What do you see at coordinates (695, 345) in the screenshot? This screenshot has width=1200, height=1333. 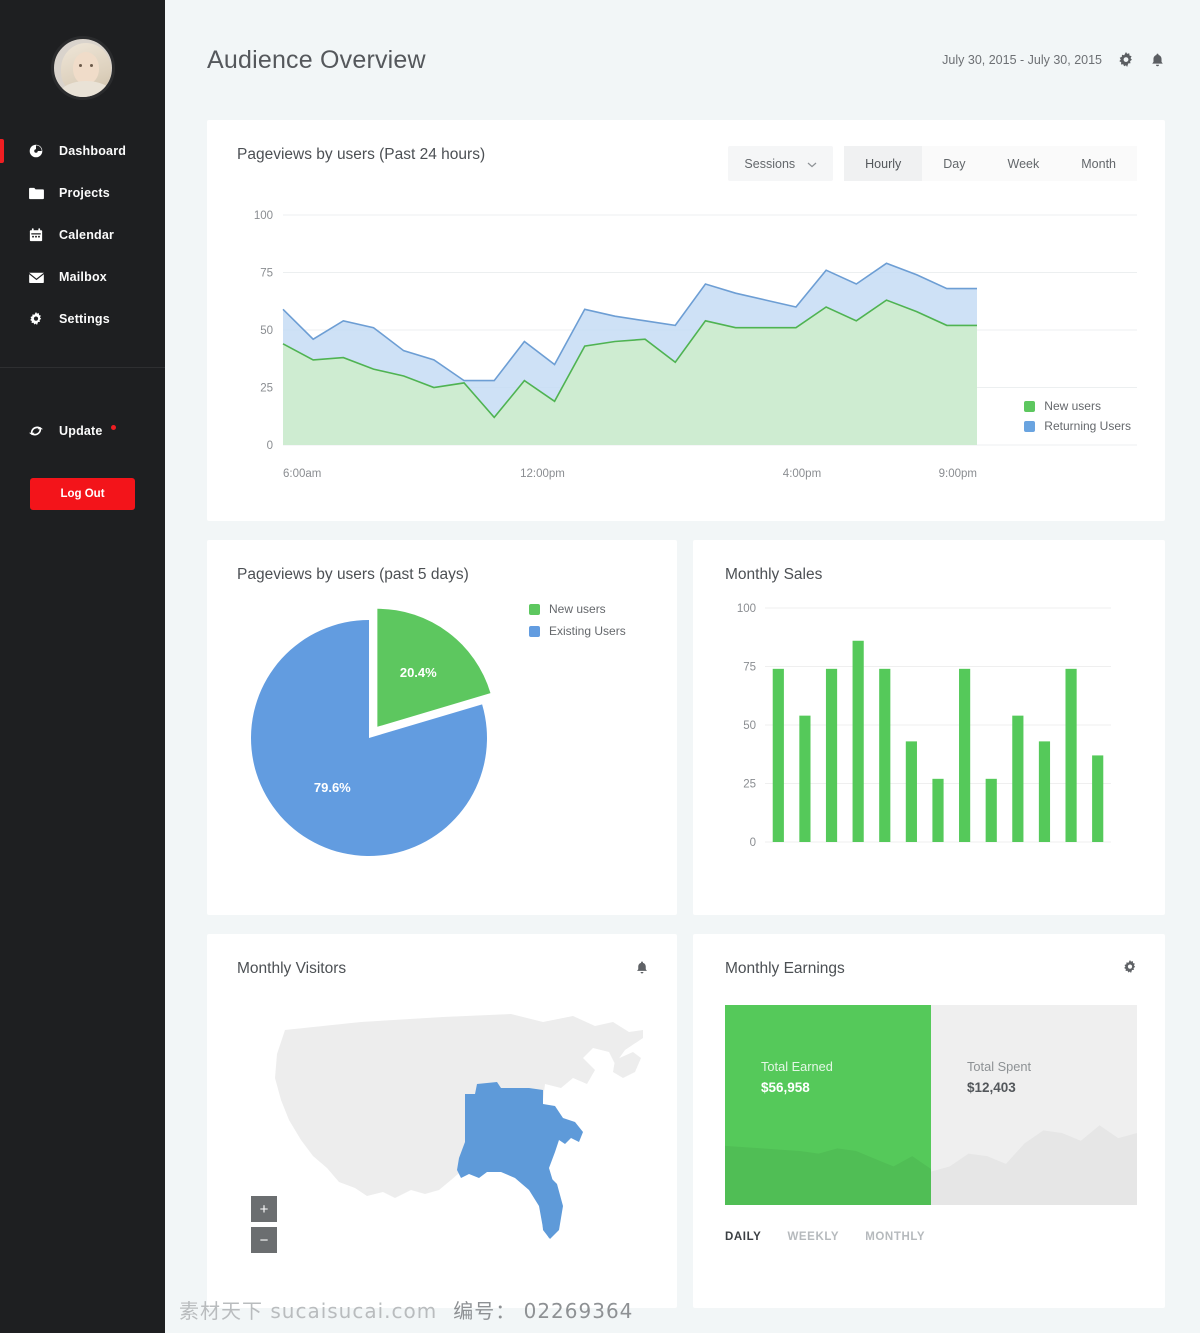 I see `area-chart-svg: 0 25 50 75 100 6:00am 12:00pm 4:00pm 9:00pm` at bounding box center [695, 345].